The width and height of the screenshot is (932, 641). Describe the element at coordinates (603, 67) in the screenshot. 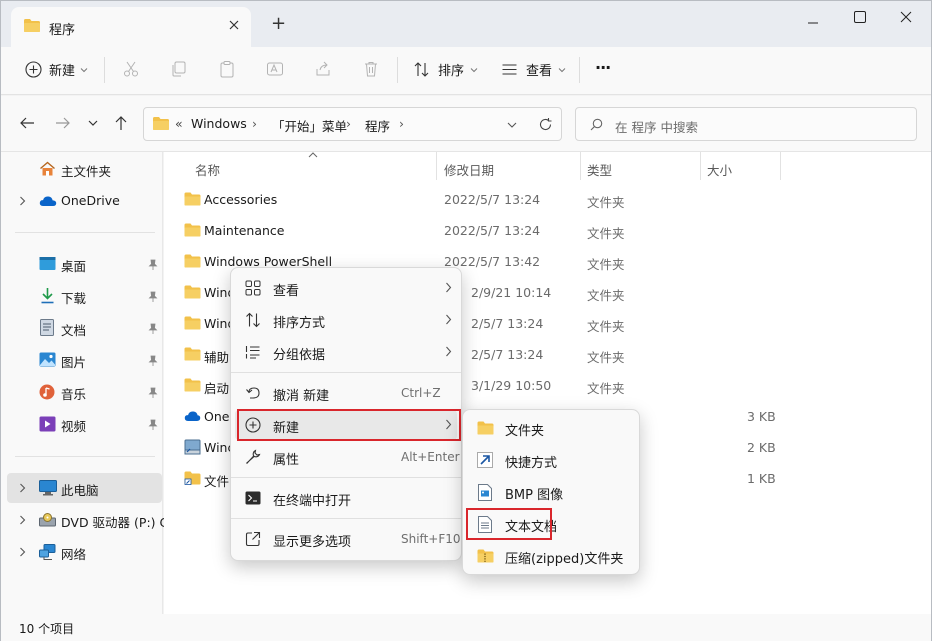

I see `more-options-button: ···` at that location.